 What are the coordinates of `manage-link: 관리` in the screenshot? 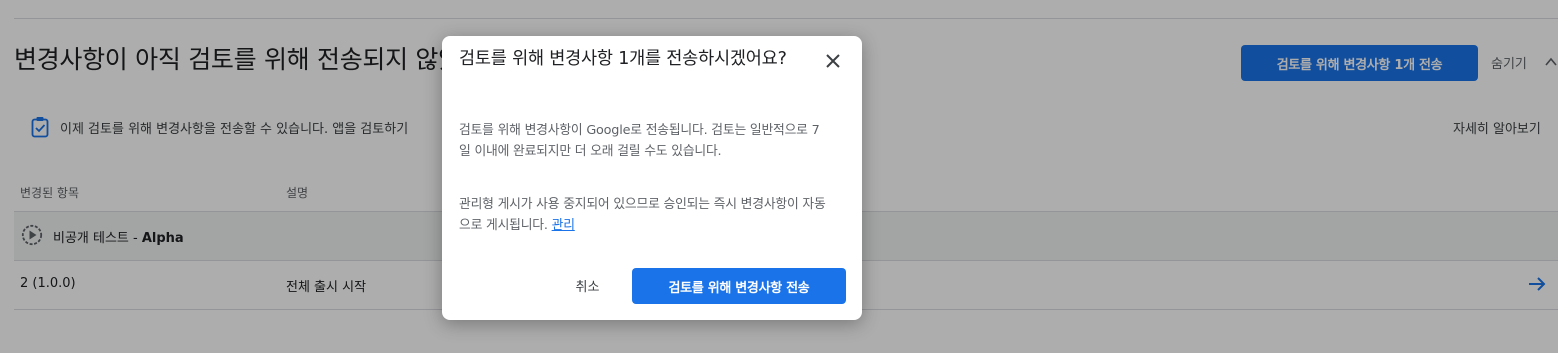 It's located at (563, 225).